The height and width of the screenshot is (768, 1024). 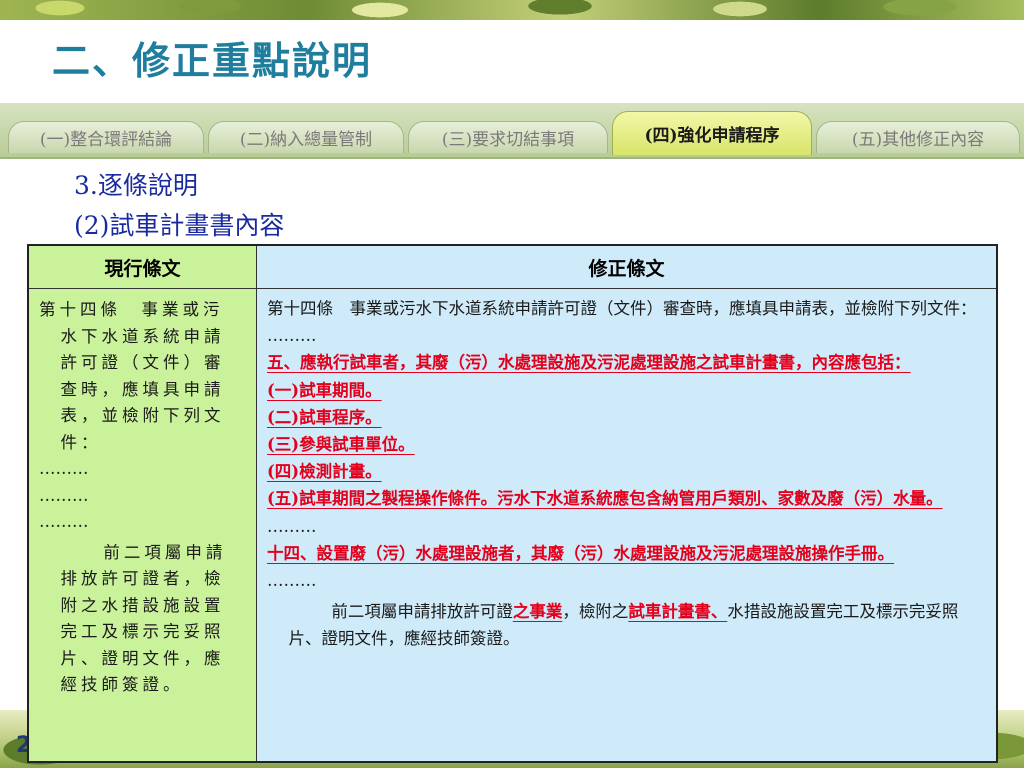 What do you see at coordinates (508, 137) in the screenshot?
I see `tab-affidavit: (三)要求切結事項` at bounding box center [508, 137].